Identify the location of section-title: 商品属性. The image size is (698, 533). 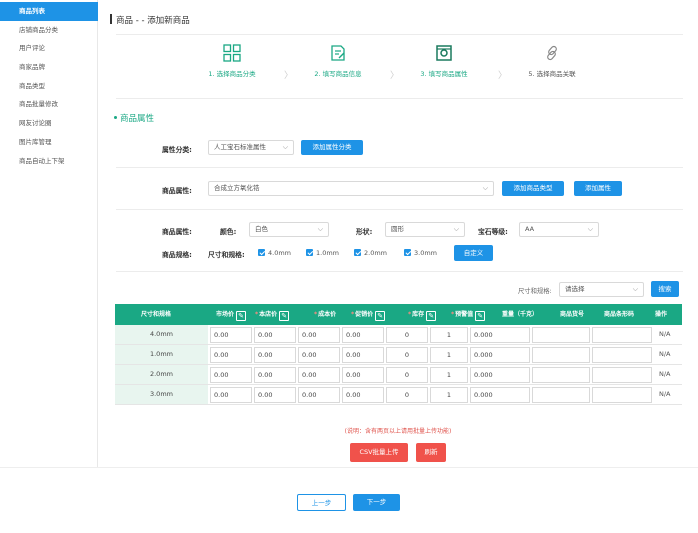
(134, 119).